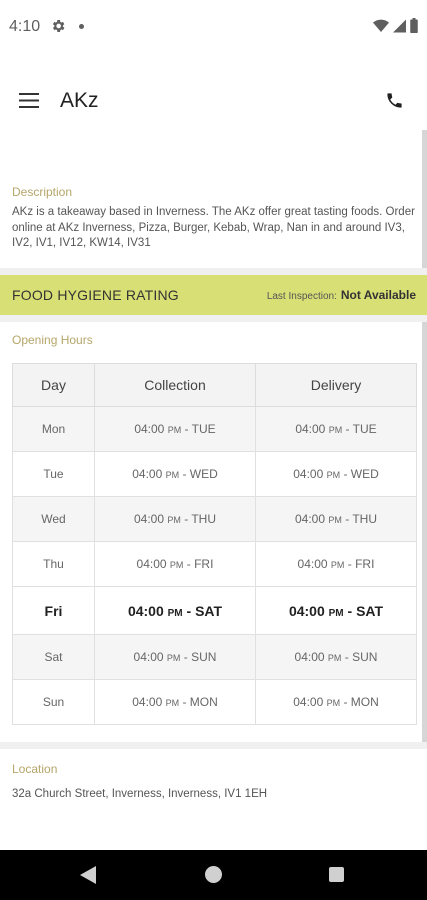 This screenshot has width=427, height=900. Describe the element at coordinates (361, 519) in the screenshot. I see `delivery-to: - THU` at that location.